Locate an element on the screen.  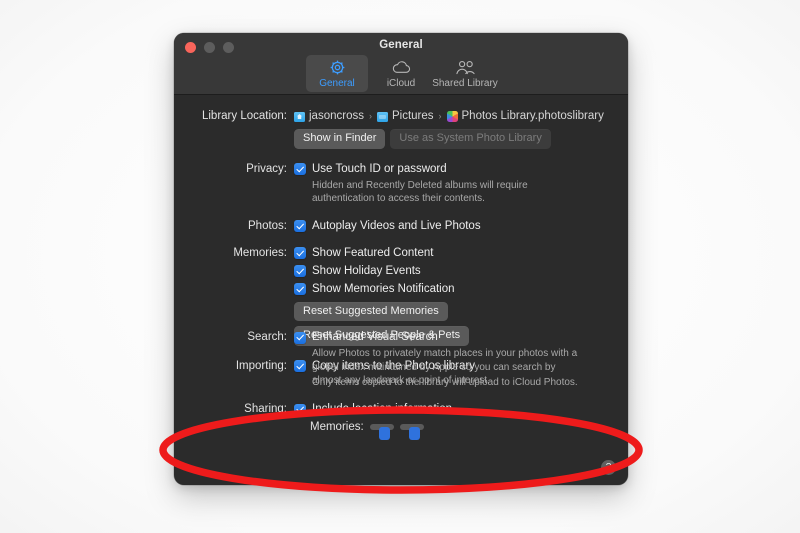
include-location-checkbox-line: Include location information is located at coordinates (453, 409).